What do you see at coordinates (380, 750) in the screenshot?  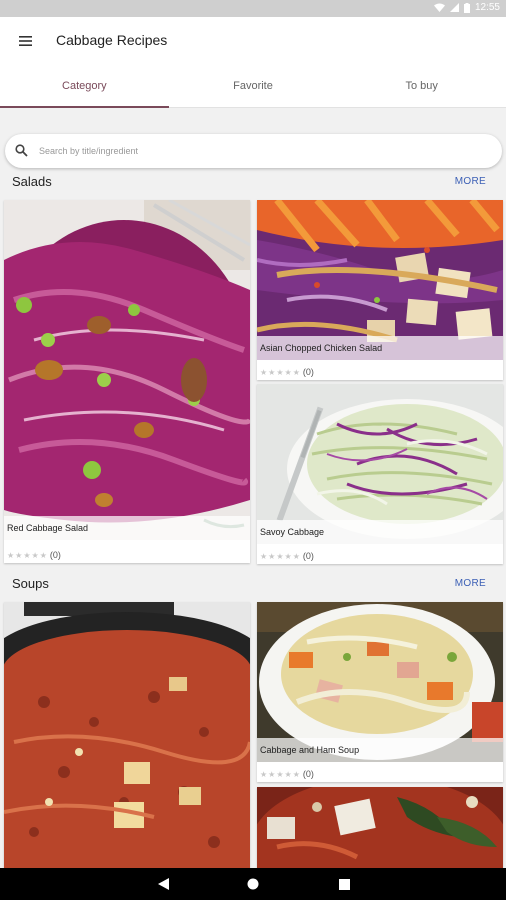 I see `recipe-title: Cabbage and Ham Soup` at bounding box center [380, 750].